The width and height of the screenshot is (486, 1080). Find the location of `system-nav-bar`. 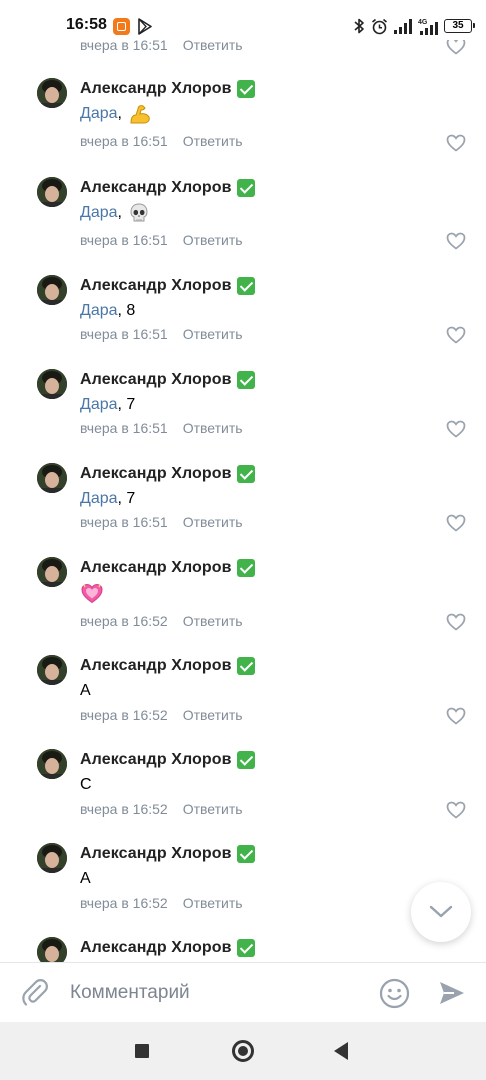

system-nav-bar is located at coordinates (243, 1051).